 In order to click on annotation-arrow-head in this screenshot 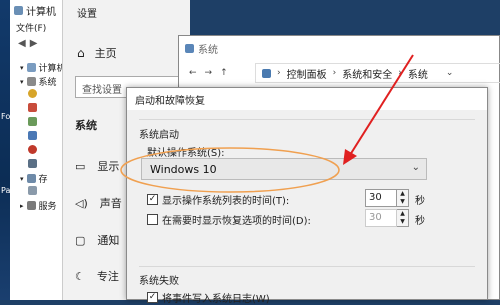, I will do `click(350, 157)`.